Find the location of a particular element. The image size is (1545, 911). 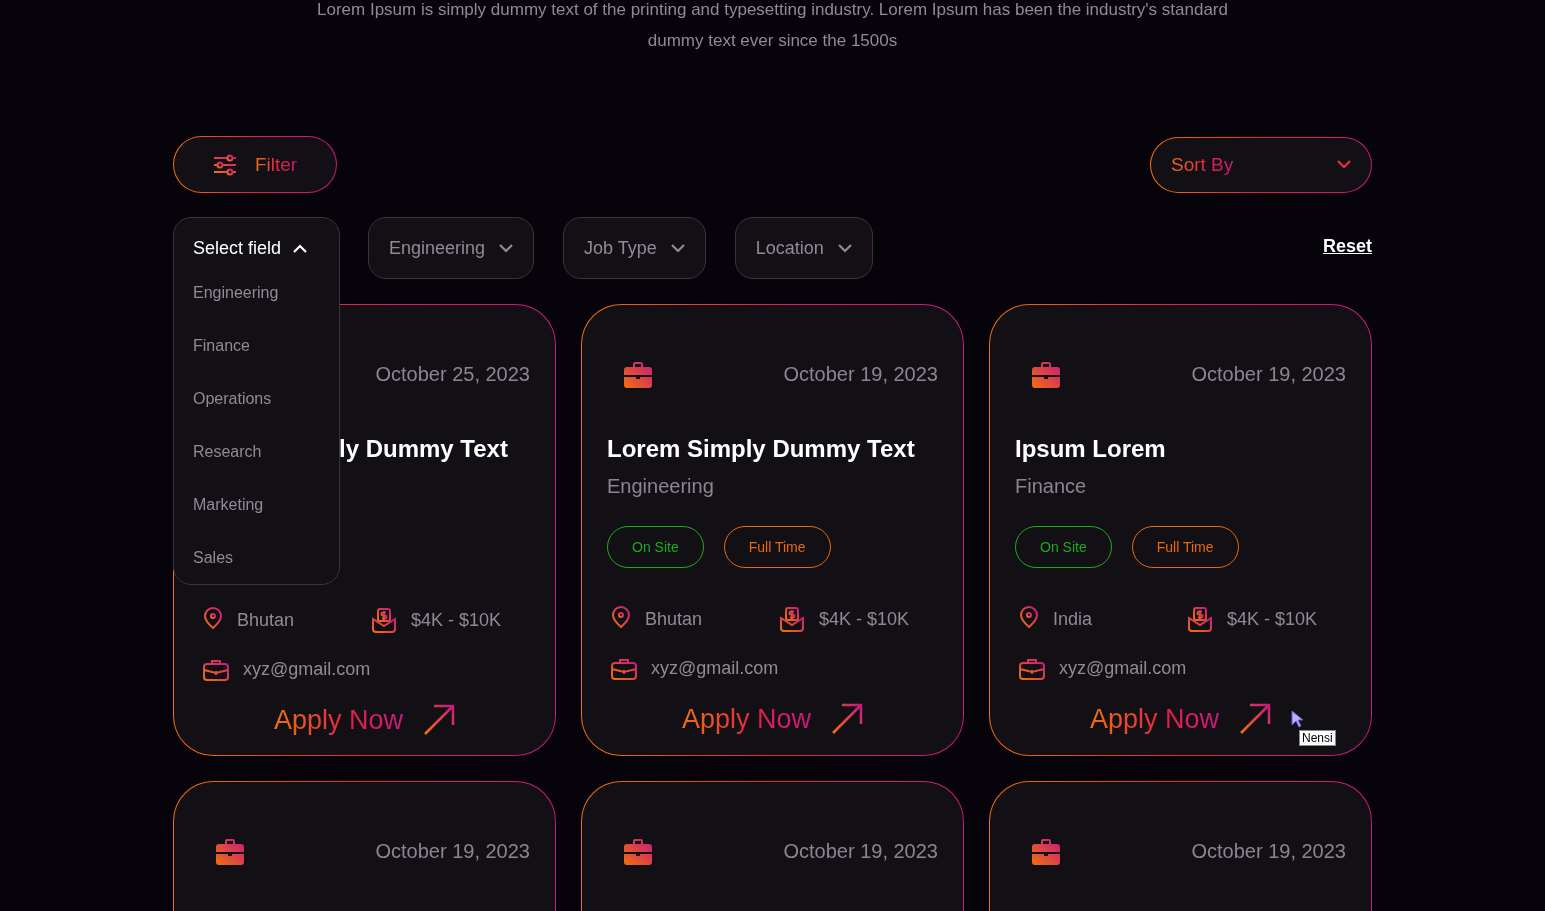

mouse-cursor-icon is located at coordinates (1297, 719).